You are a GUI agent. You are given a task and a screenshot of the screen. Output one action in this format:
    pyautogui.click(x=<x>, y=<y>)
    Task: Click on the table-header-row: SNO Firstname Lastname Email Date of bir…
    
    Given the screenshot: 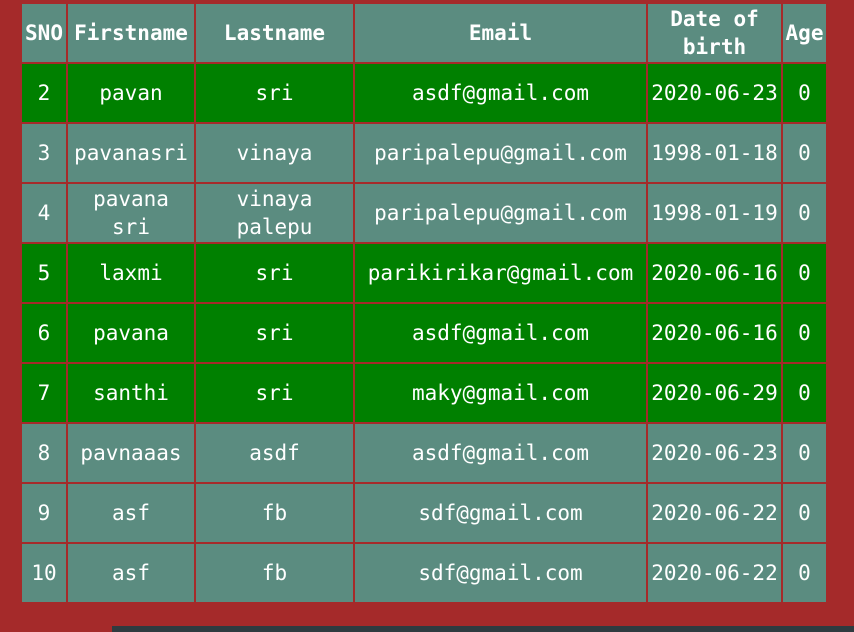 What is the action you would take?
    pyautogui.click(x=424, y=33)
    